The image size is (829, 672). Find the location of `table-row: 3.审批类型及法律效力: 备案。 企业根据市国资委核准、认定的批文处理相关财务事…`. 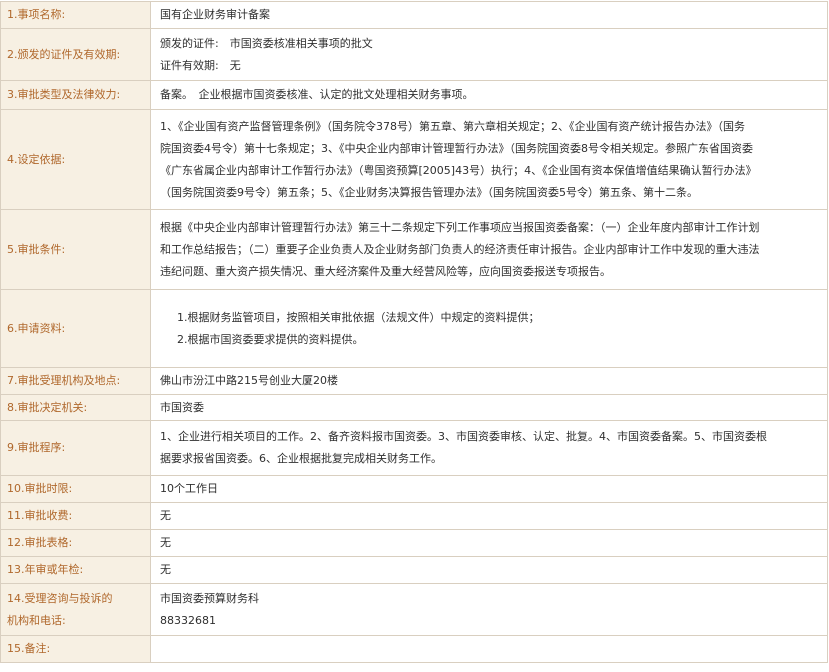

table-row: 3.审批类型及法律效力: 备案。 企业根据市国资委核准、认定的批文处理相关财务事… is located at coordinates (414, 95).